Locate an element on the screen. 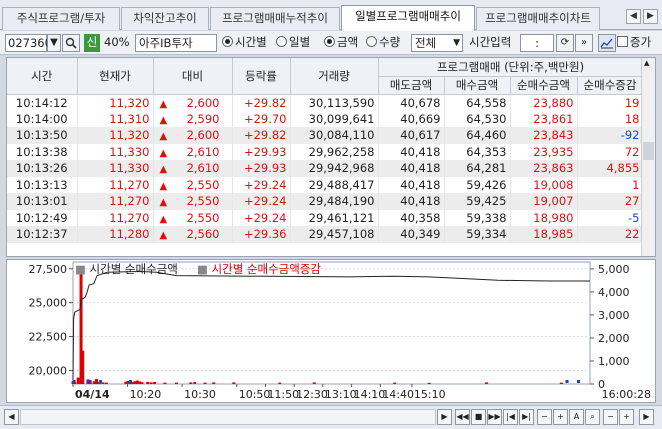  scope-select-value: 전체 is located at coordinates (426, 43).